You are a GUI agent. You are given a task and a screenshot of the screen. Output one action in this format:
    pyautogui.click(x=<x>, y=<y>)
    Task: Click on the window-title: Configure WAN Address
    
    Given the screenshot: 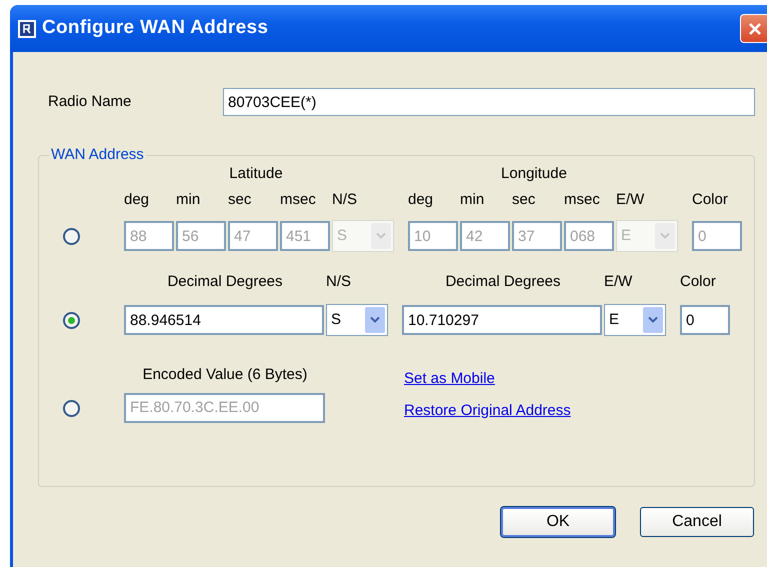 What is the action you would take?
    pyautogui.click(x=155, y=28)
    